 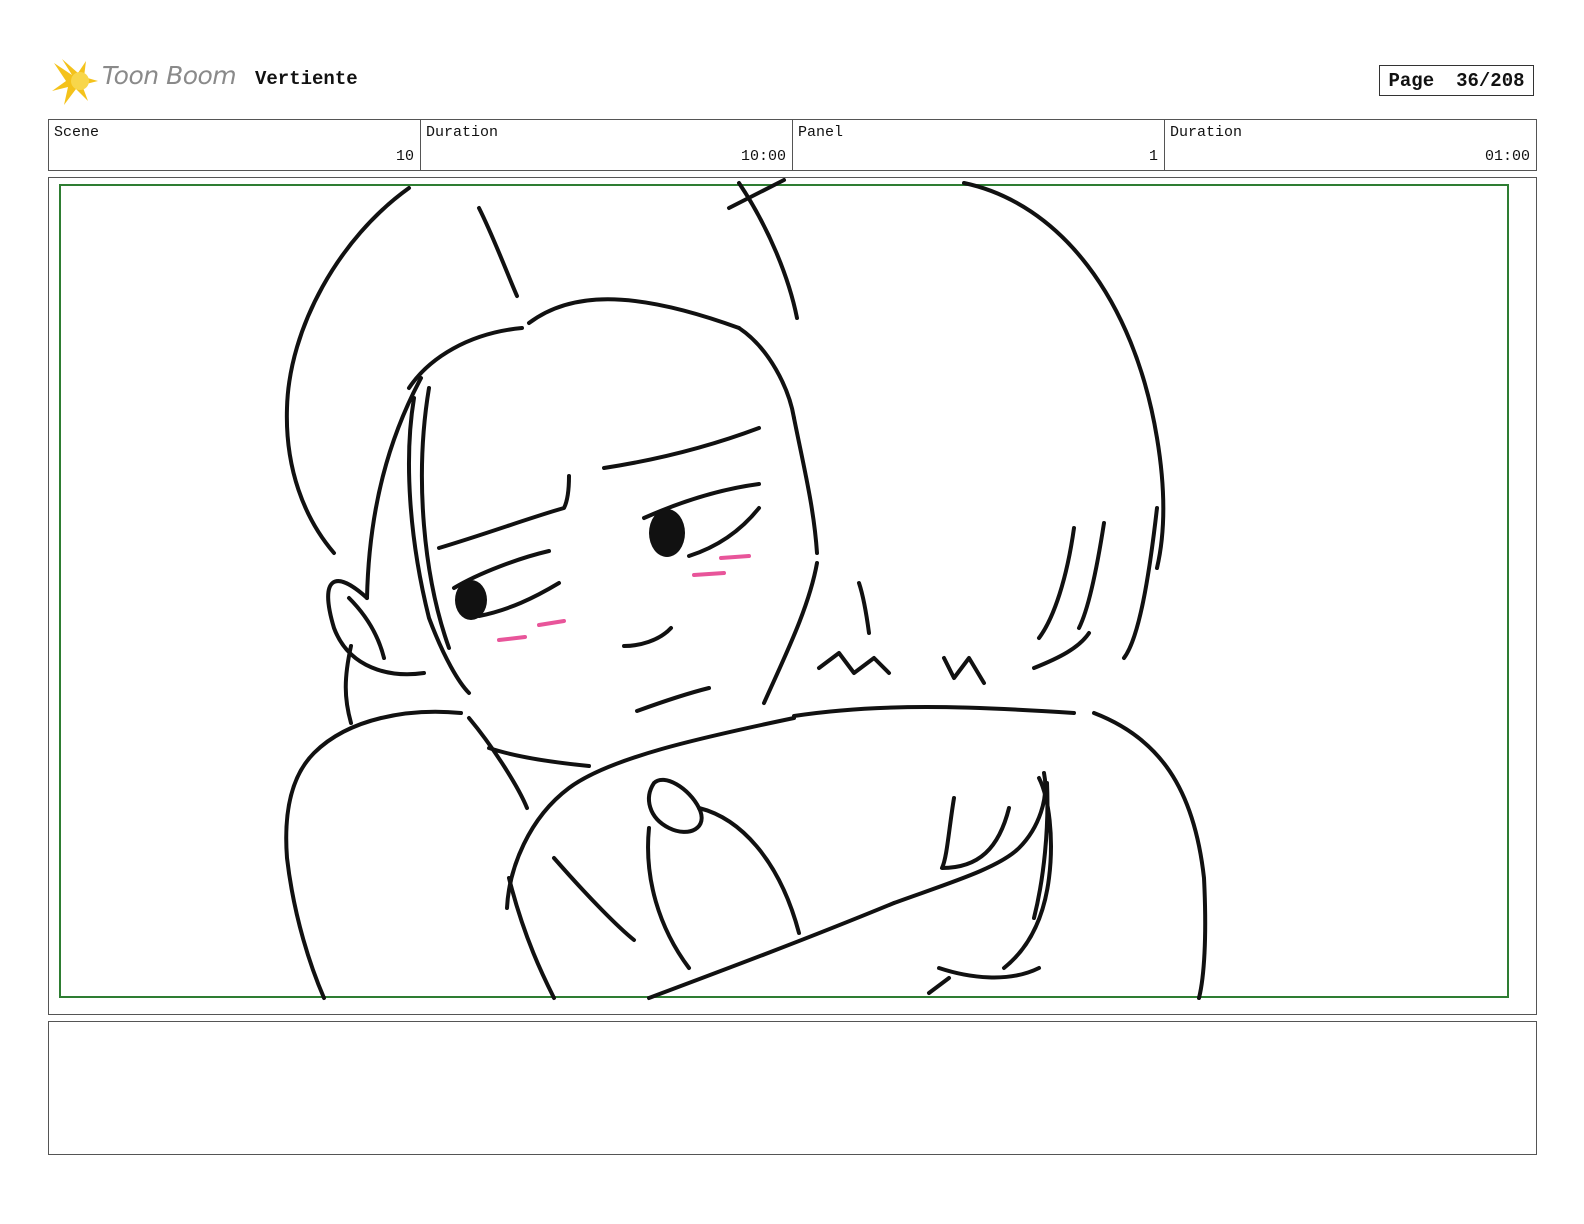 What do you see at coordinates (404, 156) in the screenshot?
I see `scene-value: 10` at bounding box center [404, 156].